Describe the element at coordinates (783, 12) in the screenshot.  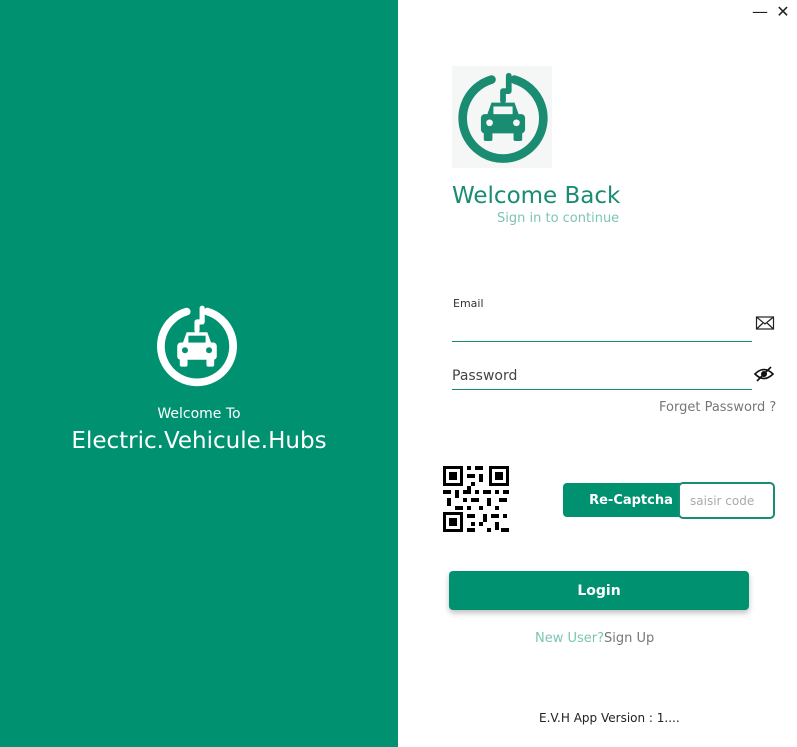
I see `close-button: ✕` at that location.